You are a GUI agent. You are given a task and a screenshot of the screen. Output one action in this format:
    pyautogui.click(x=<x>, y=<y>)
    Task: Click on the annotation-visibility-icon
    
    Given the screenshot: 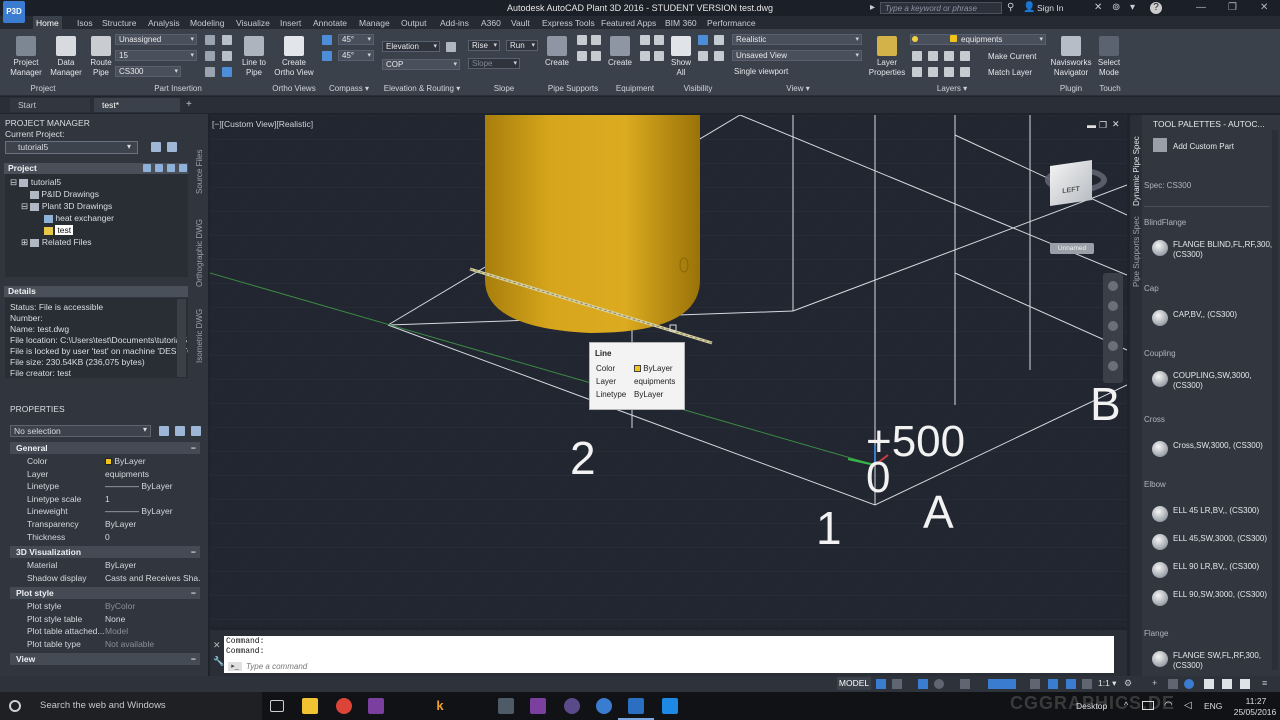 What is the action you would take?
    pyautogui.click(x=1053, y=684)
    